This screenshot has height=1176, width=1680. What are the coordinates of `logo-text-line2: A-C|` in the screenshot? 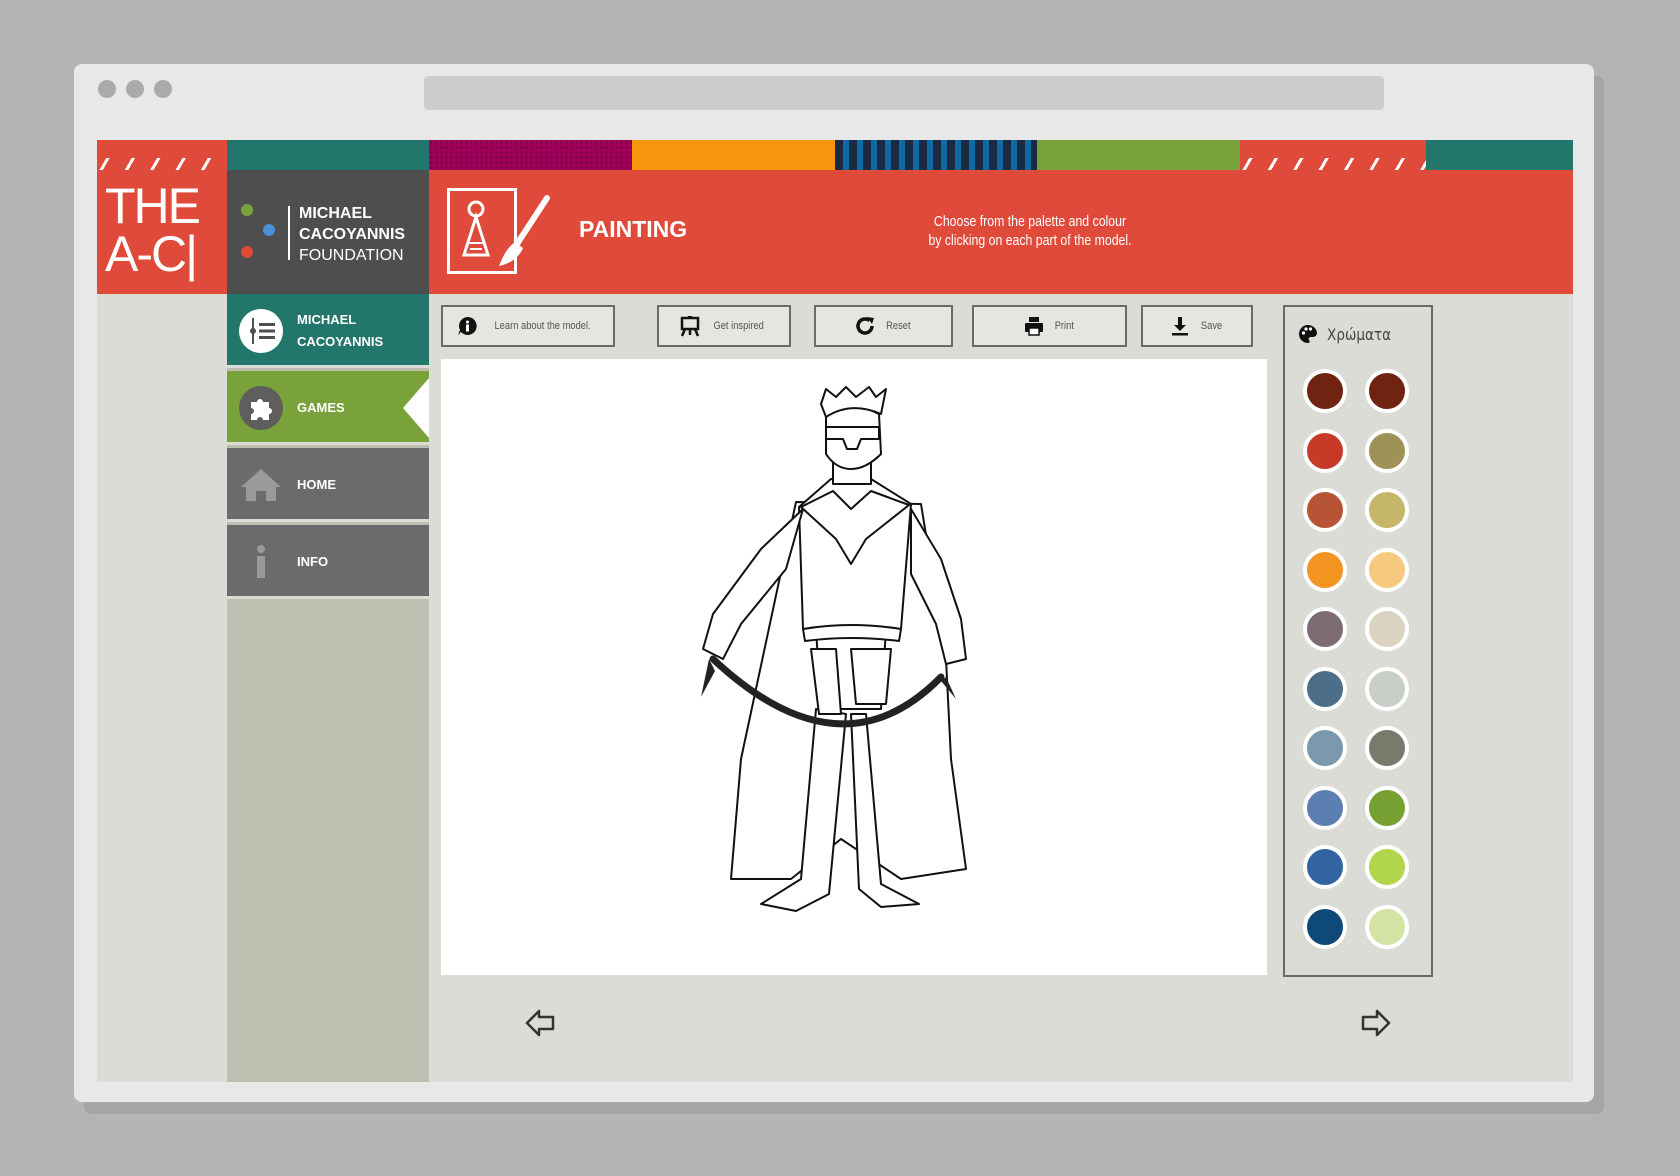 It's located at (151, 254).